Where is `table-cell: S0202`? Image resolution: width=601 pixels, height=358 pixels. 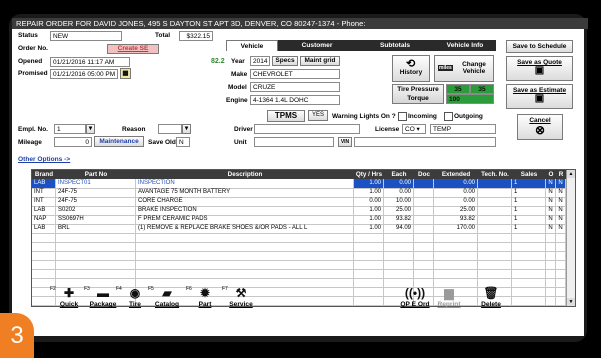
table-cell: S0202 is located at coordinates (96, 210).